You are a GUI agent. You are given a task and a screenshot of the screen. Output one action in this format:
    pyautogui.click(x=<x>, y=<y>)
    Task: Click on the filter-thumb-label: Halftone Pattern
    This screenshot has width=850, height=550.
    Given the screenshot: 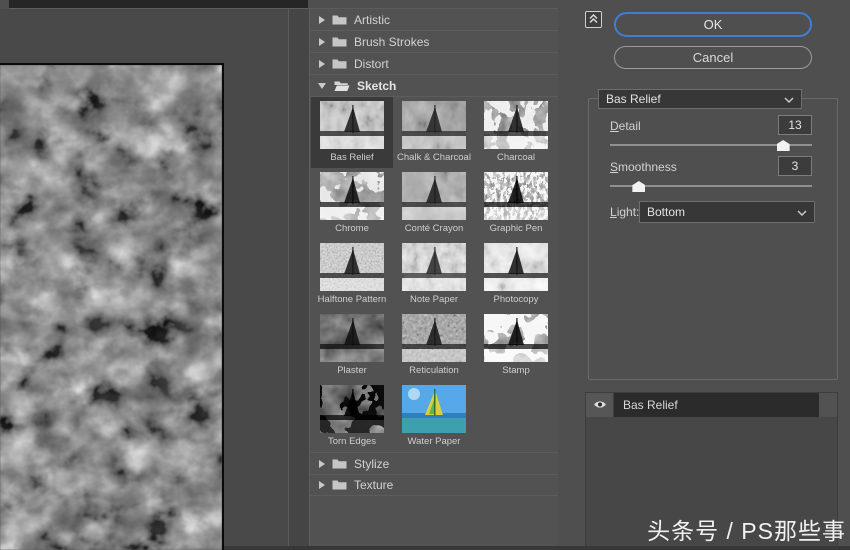 What is the action you would take?
    pyautogui.click(x=352, y=299)
    